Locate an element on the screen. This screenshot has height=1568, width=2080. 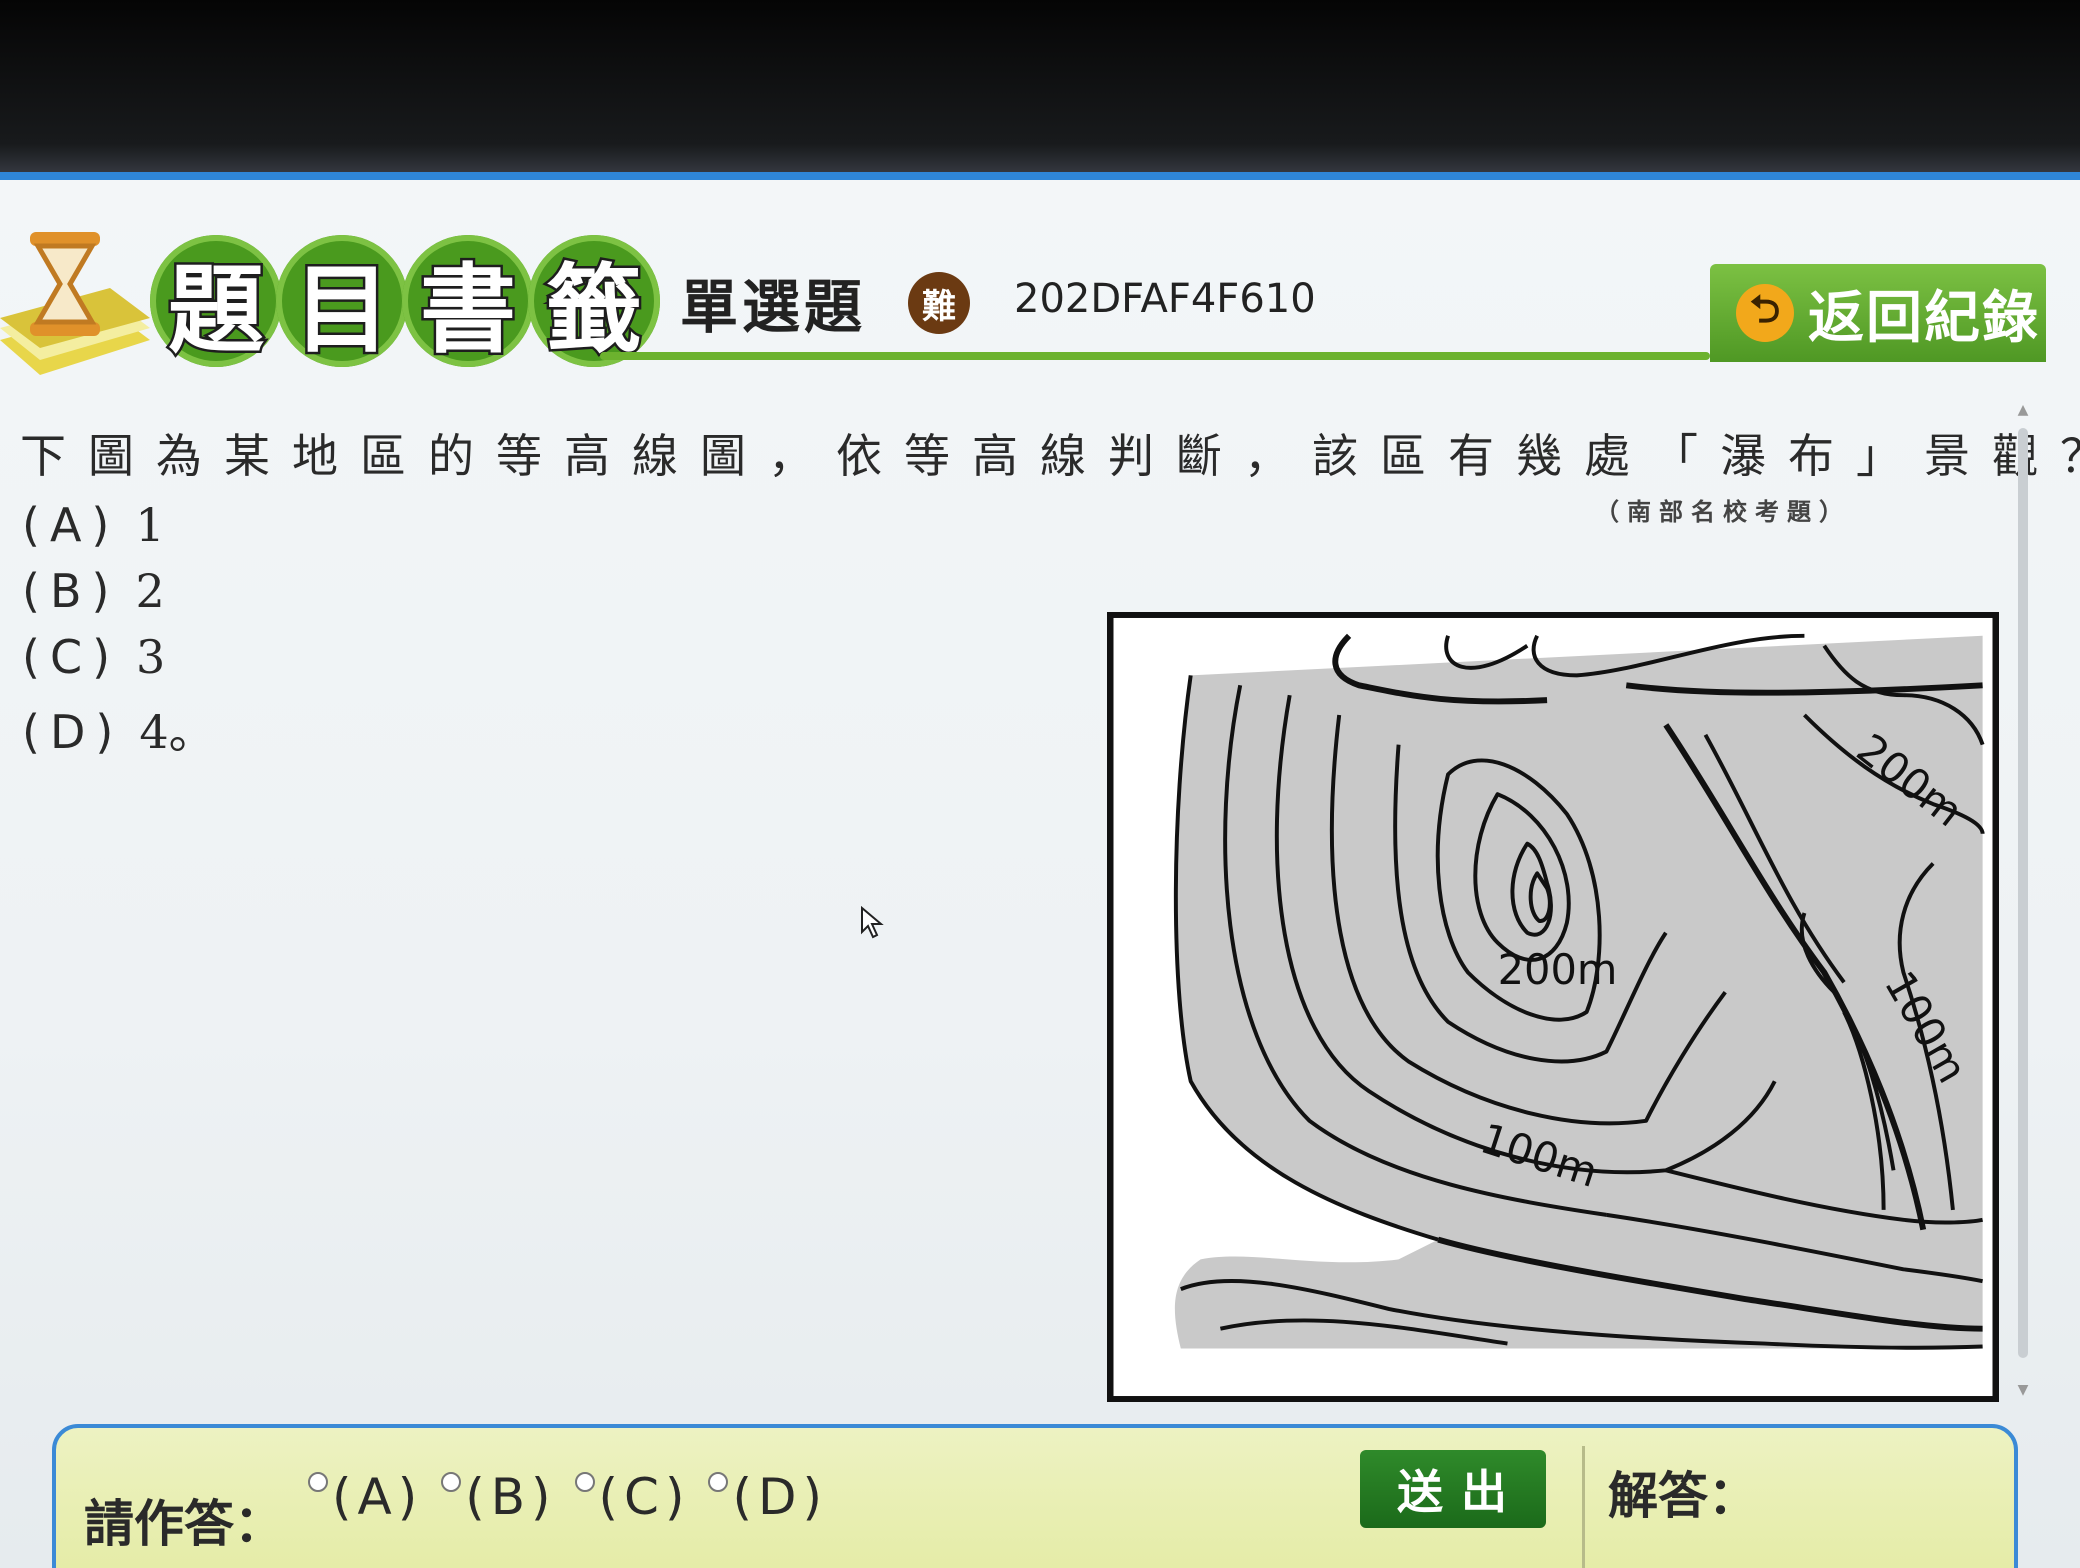
question-type: 單選題 is located at coordinates (773, 307).